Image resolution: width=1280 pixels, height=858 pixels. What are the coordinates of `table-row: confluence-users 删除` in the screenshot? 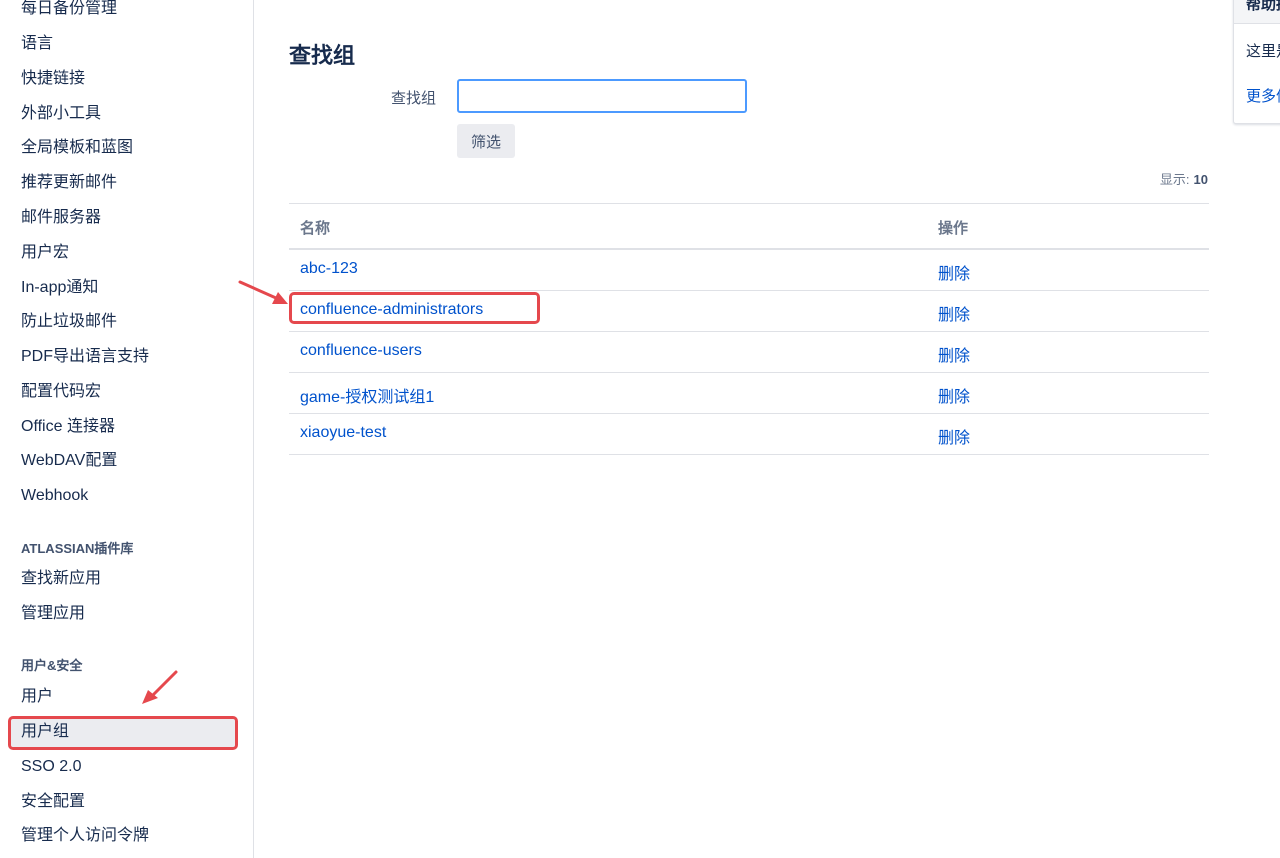 It's located at (749, 352).